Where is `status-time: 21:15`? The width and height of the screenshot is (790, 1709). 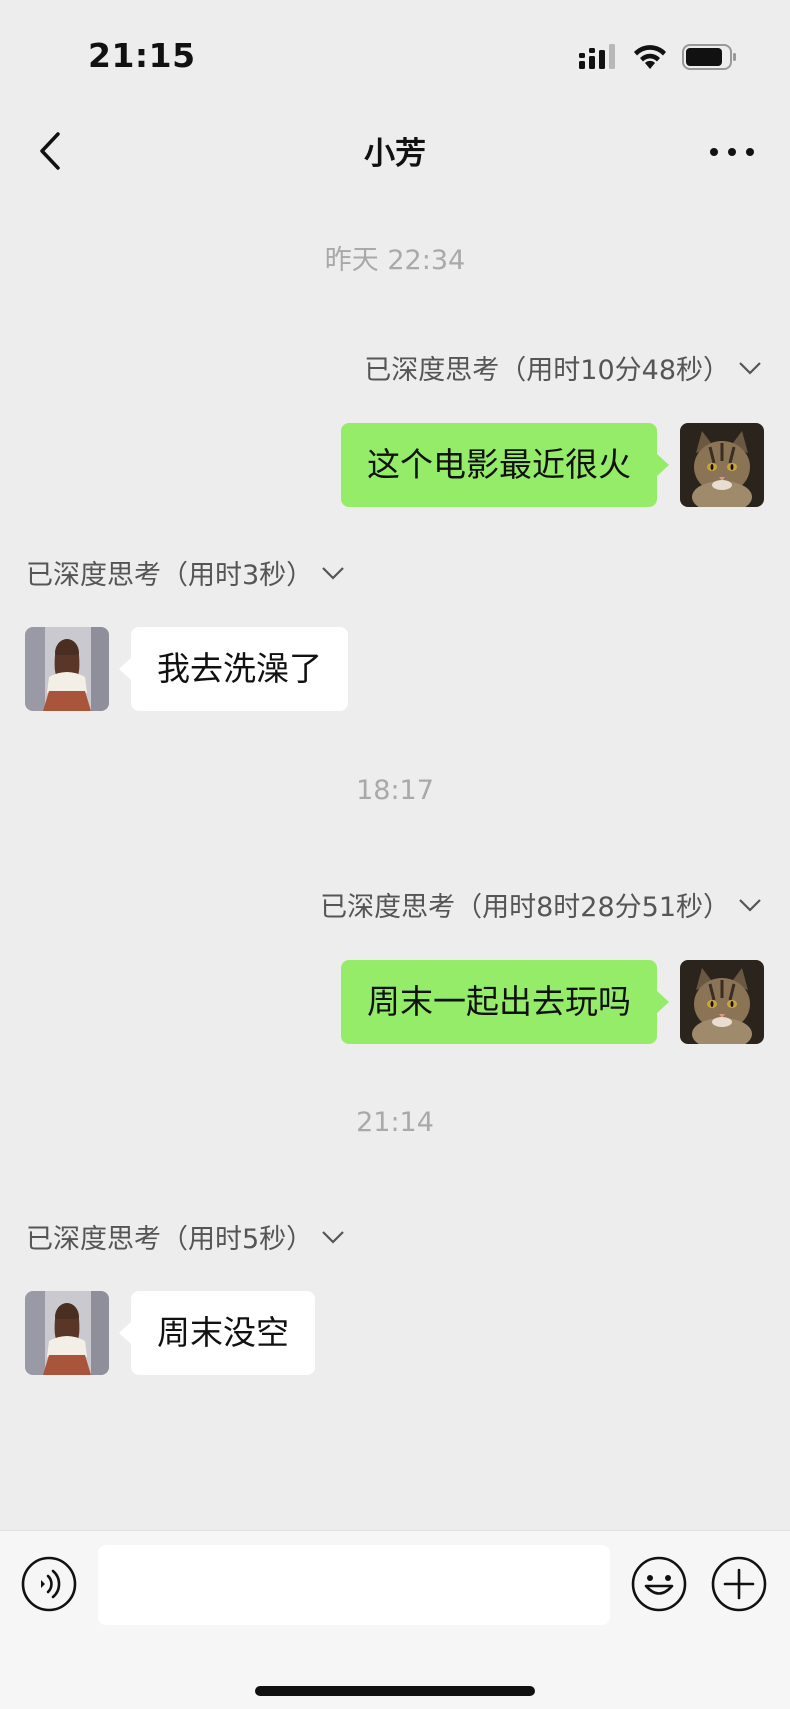 status-time: 21:15 is located at coordinates (142, 55).